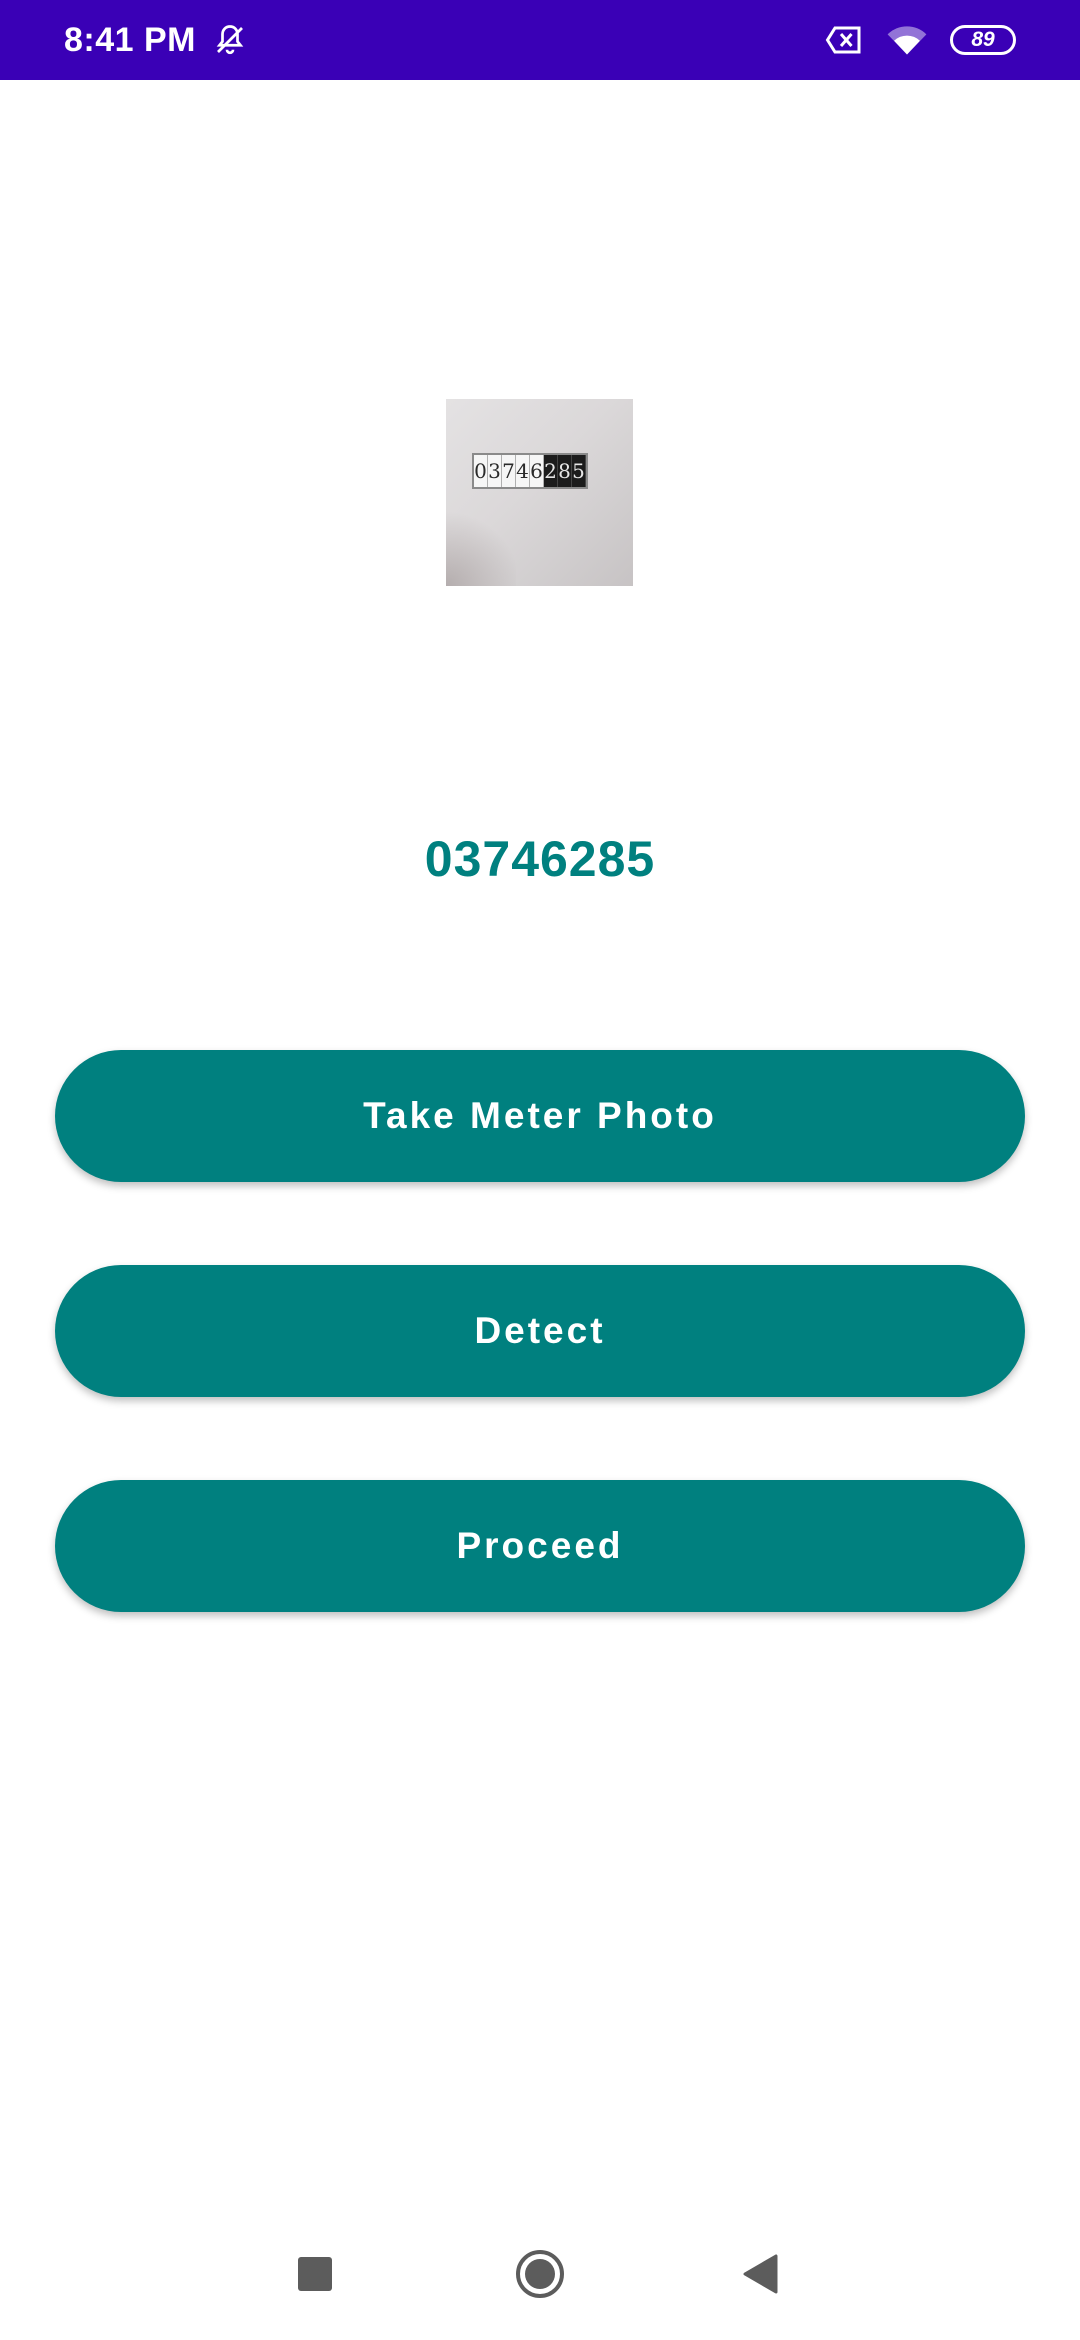 Image resolution: width=1080 pixels, height=2340 pixels. I want to click on take-meter-photo-button: Take Meter Photo, so click(540, 1116).